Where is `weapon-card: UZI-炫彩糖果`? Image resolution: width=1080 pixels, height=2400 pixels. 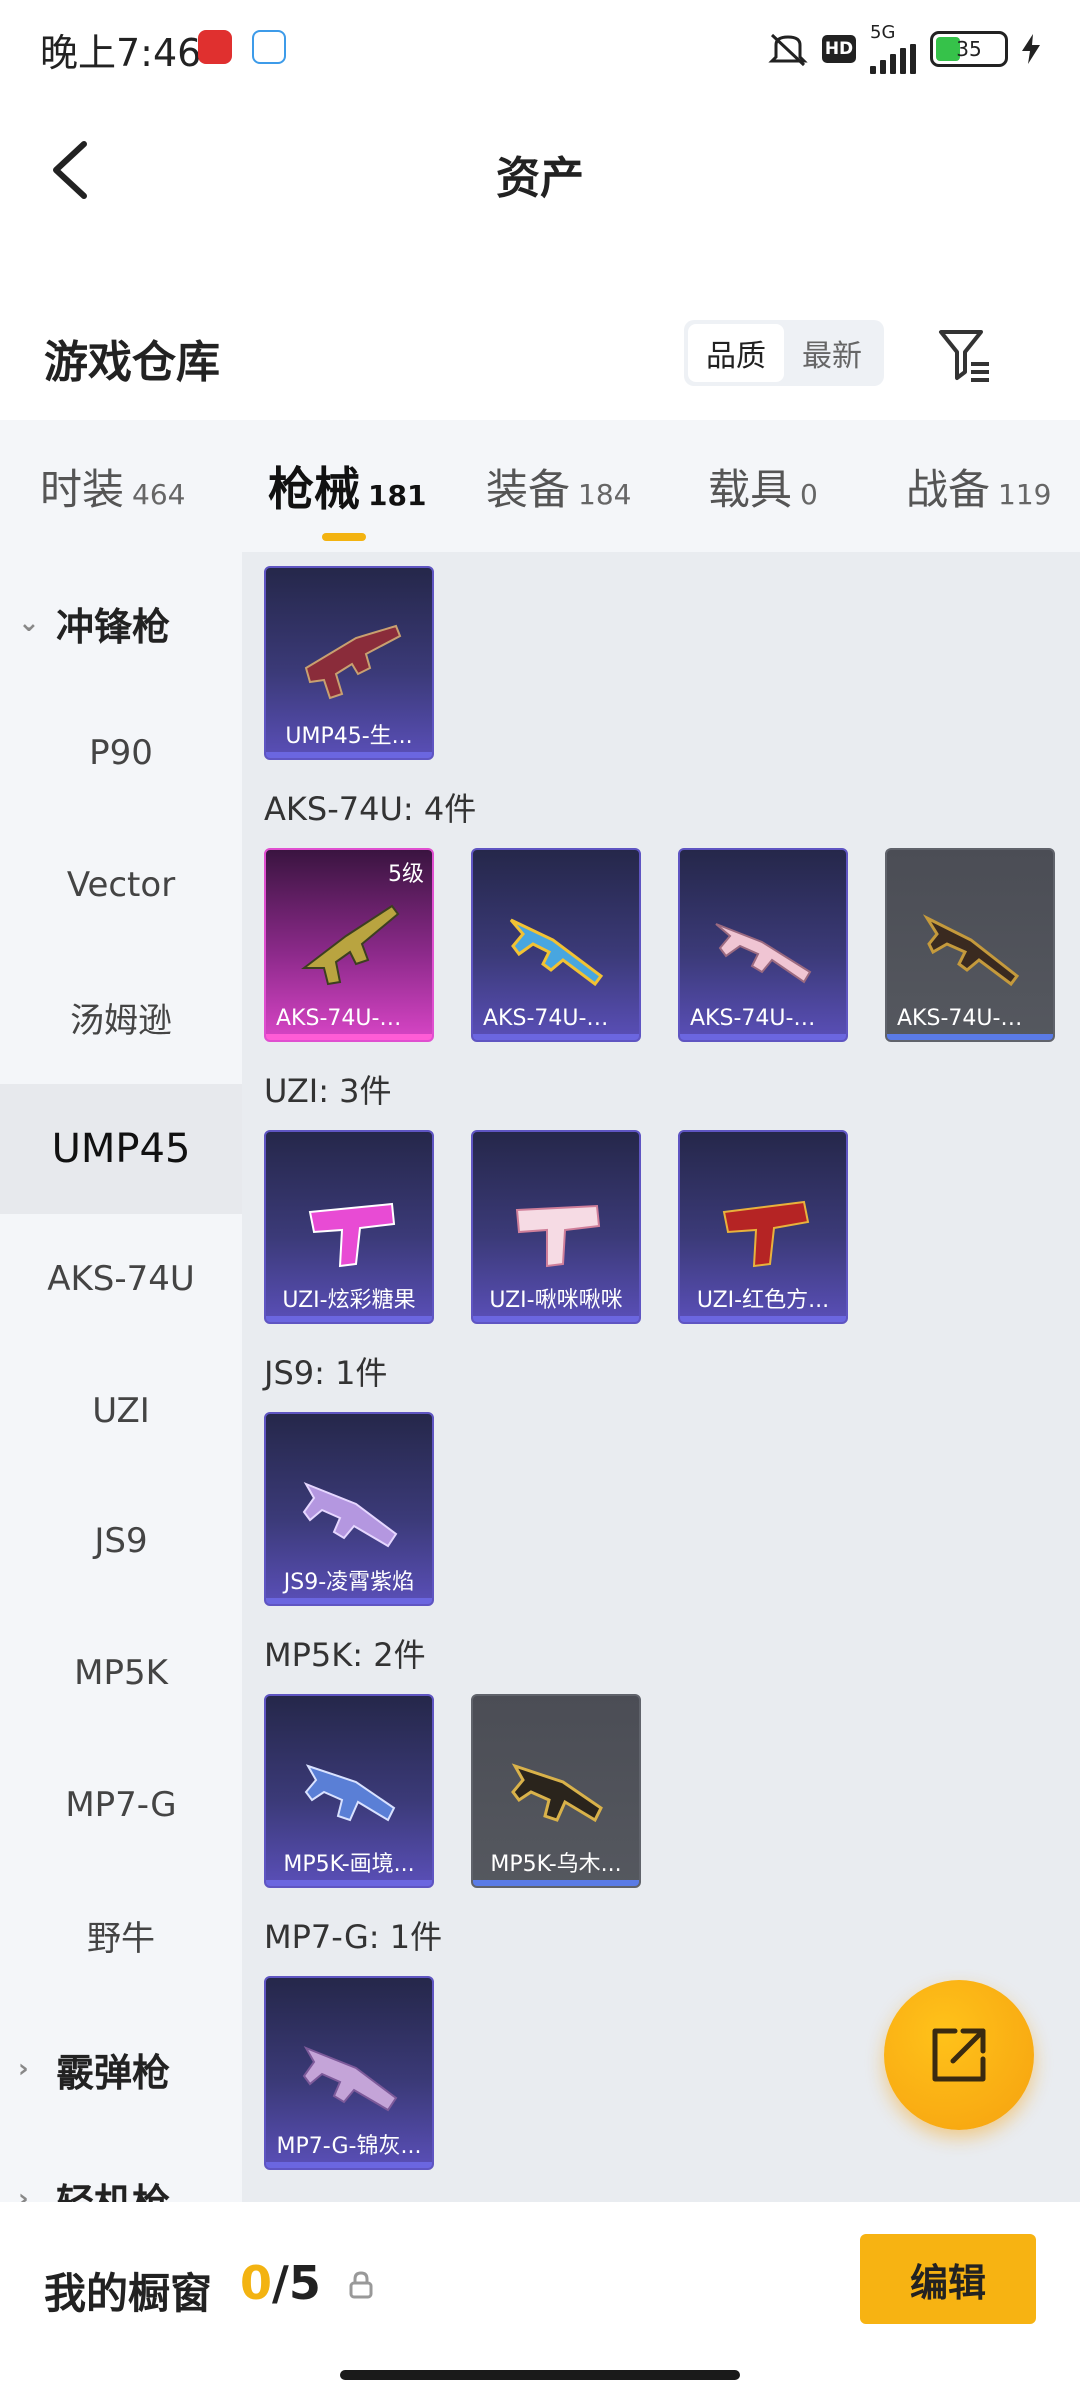 weapon-card: UZI-炫彩糖果 is located at coordinates (349, 1227).